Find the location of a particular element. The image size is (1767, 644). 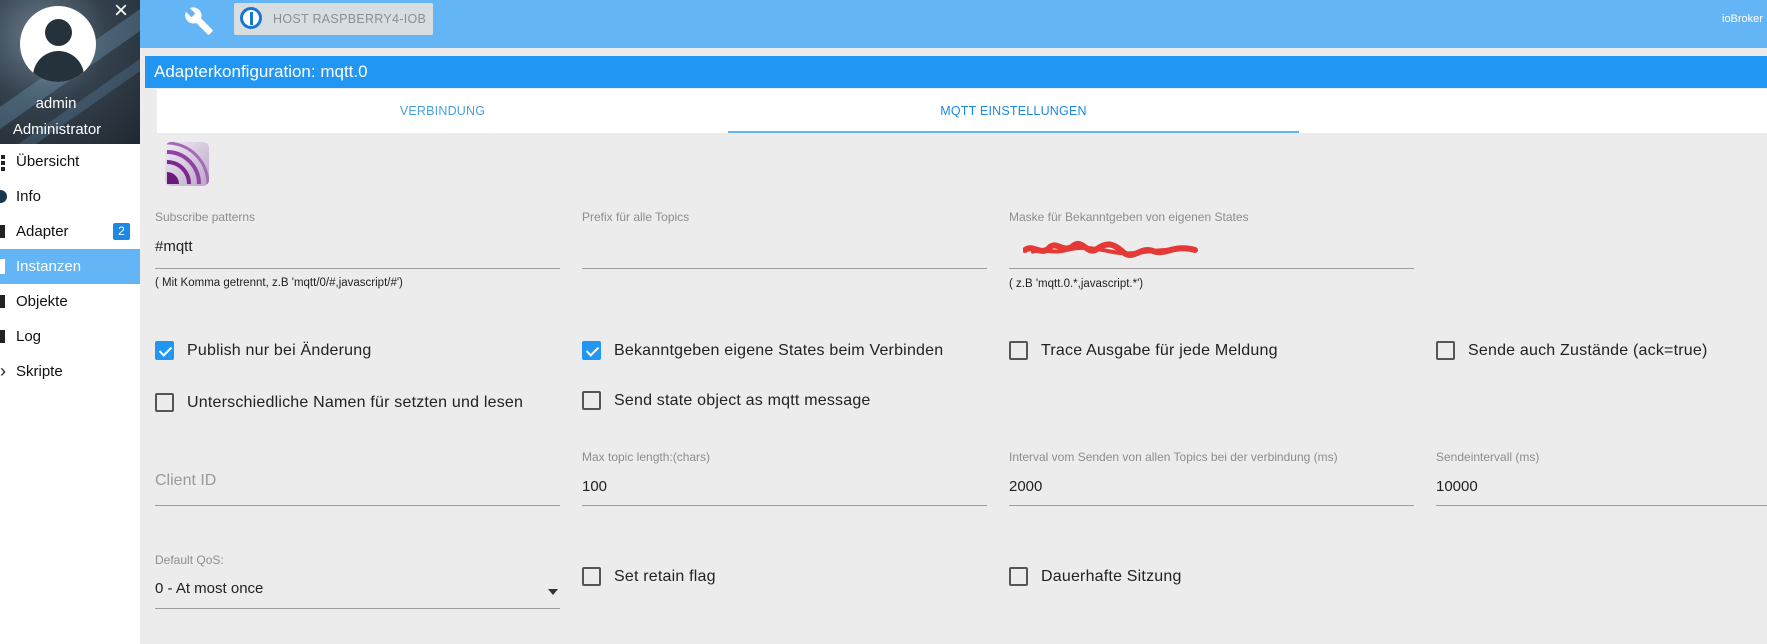

adapter-count-badge: 2 is located at coordinates (121, 231).